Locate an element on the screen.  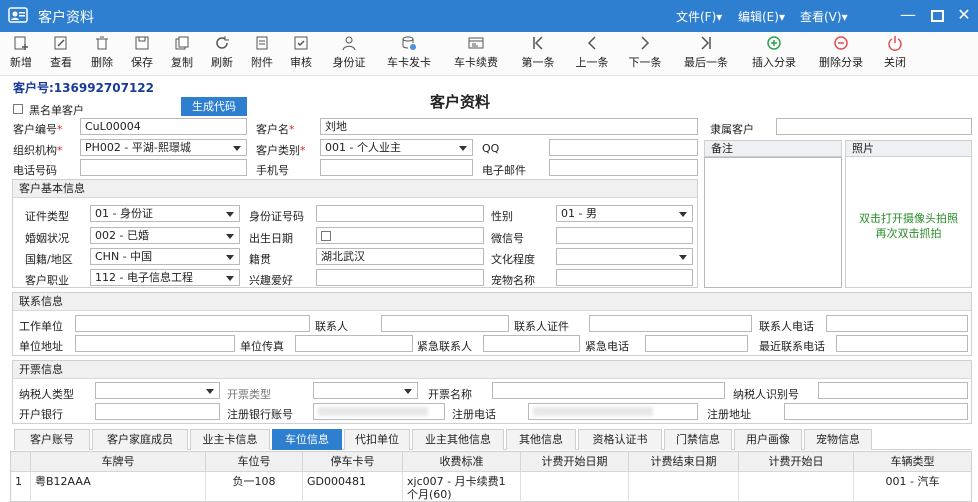
copy-button: 复制 is located at coordinates (182, 55).